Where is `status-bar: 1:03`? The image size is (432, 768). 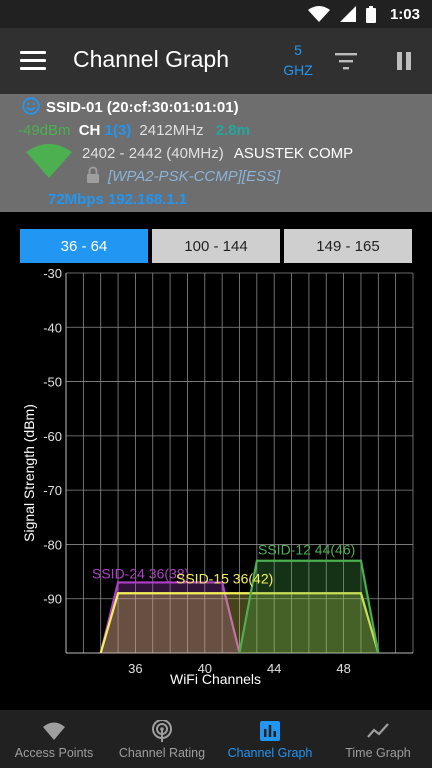
status-bar: 1:03 is located at coordinates (216, 14).